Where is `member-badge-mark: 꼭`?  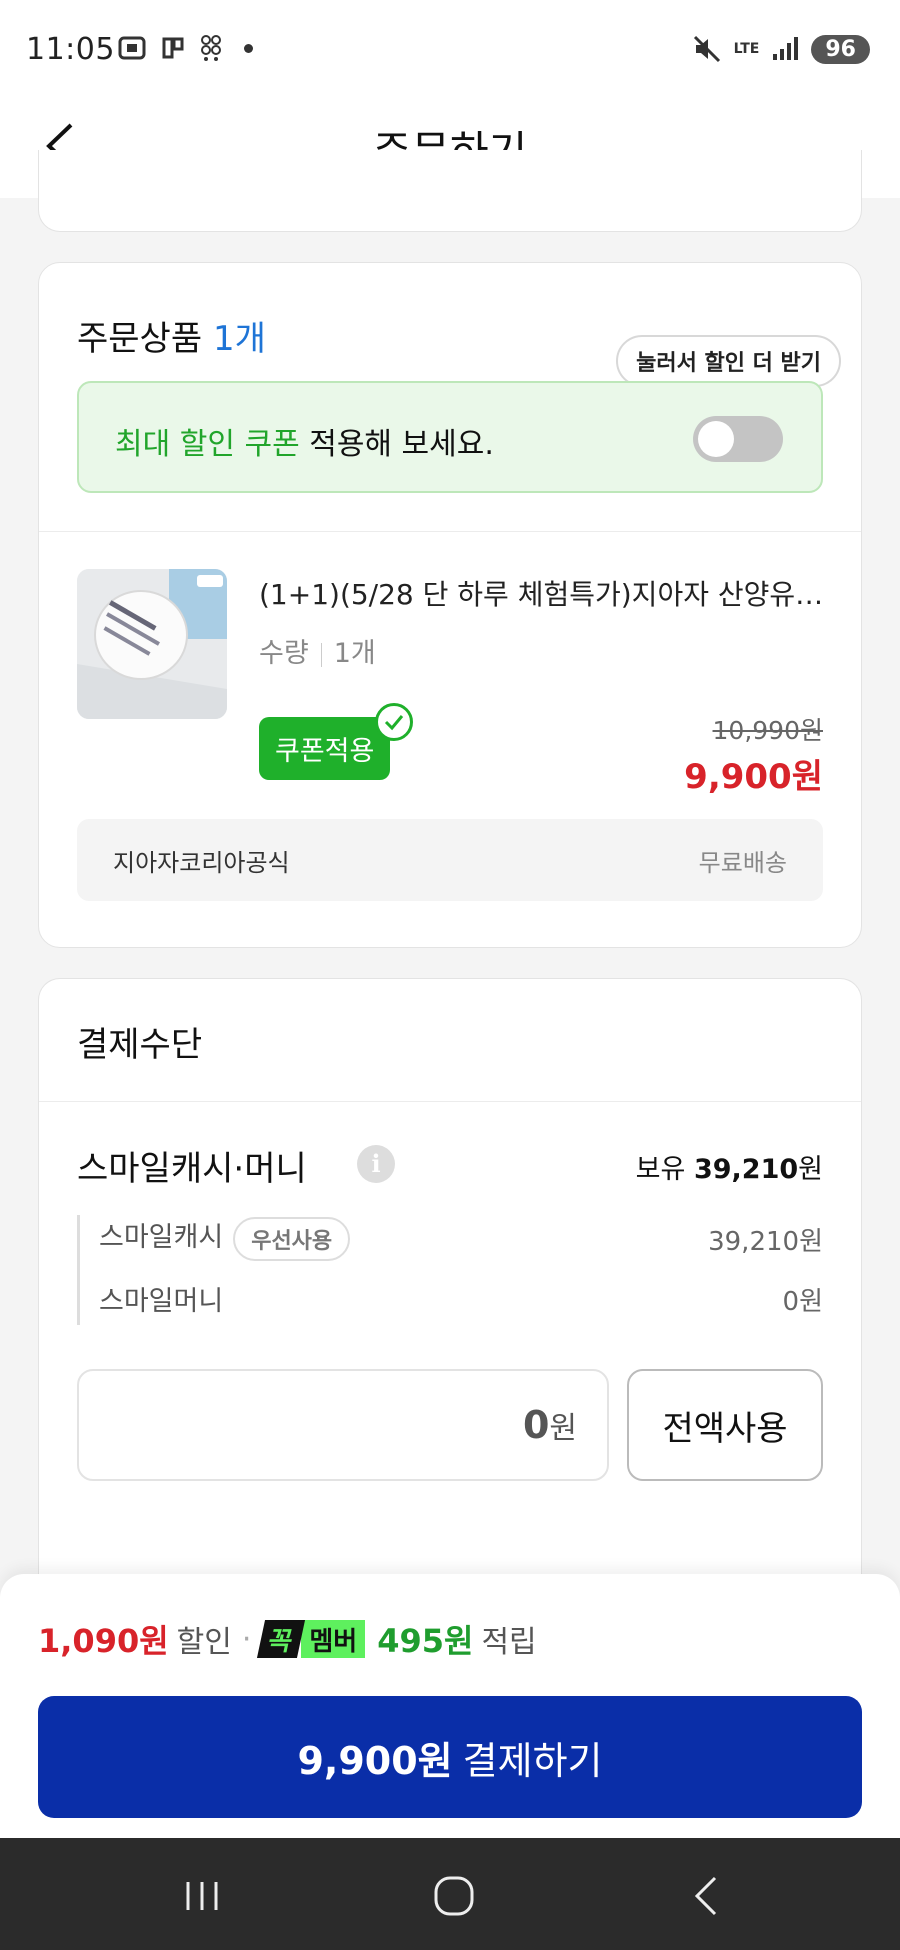
member-badge-mark: 꼭 is located at coordinates (281, 1639).